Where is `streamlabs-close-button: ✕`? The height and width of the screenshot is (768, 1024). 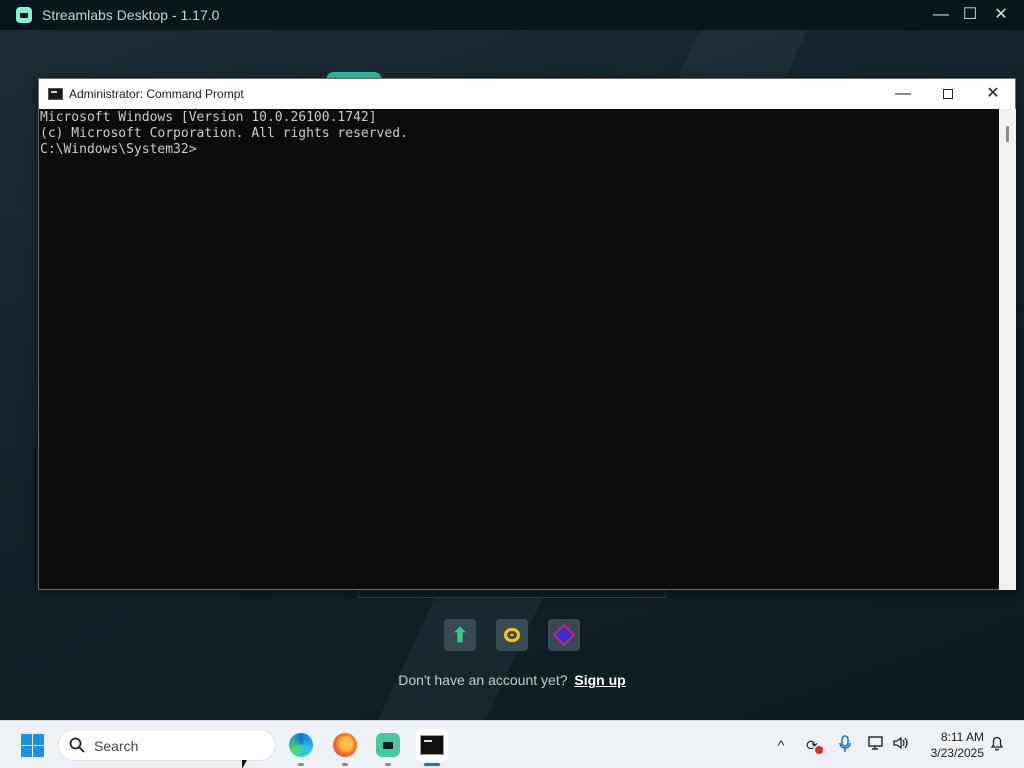 streamlabs-close-button: ✕ is located at coordinates (1001, 15).